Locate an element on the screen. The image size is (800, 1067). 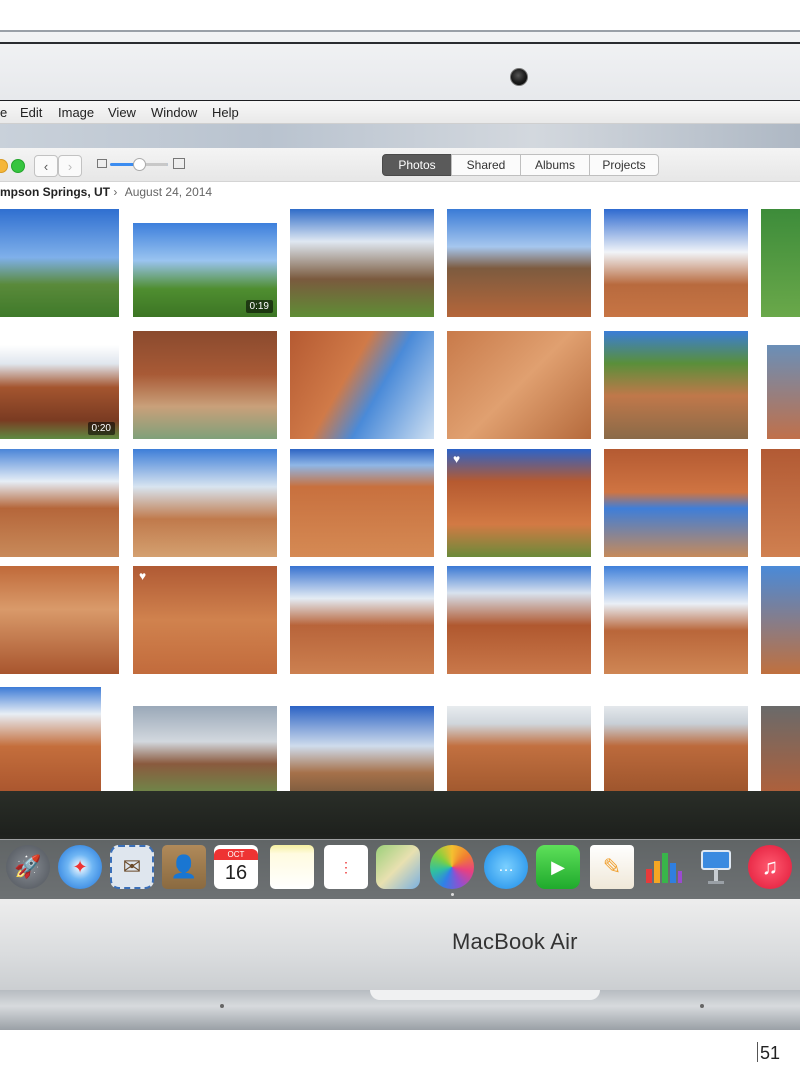
laptop-lid is located at coordinates (400, 67).